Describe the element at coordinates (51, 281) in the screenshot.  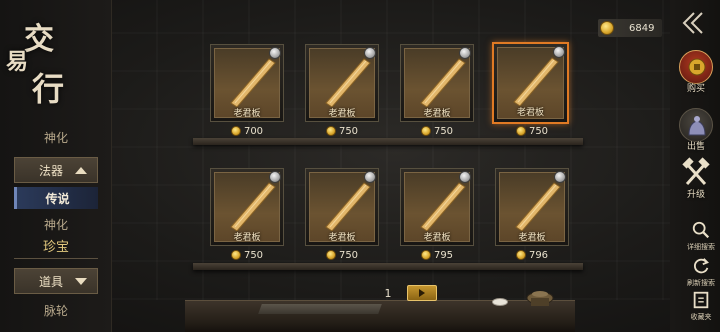
I see `category-daoju-label: 道具` at that location.